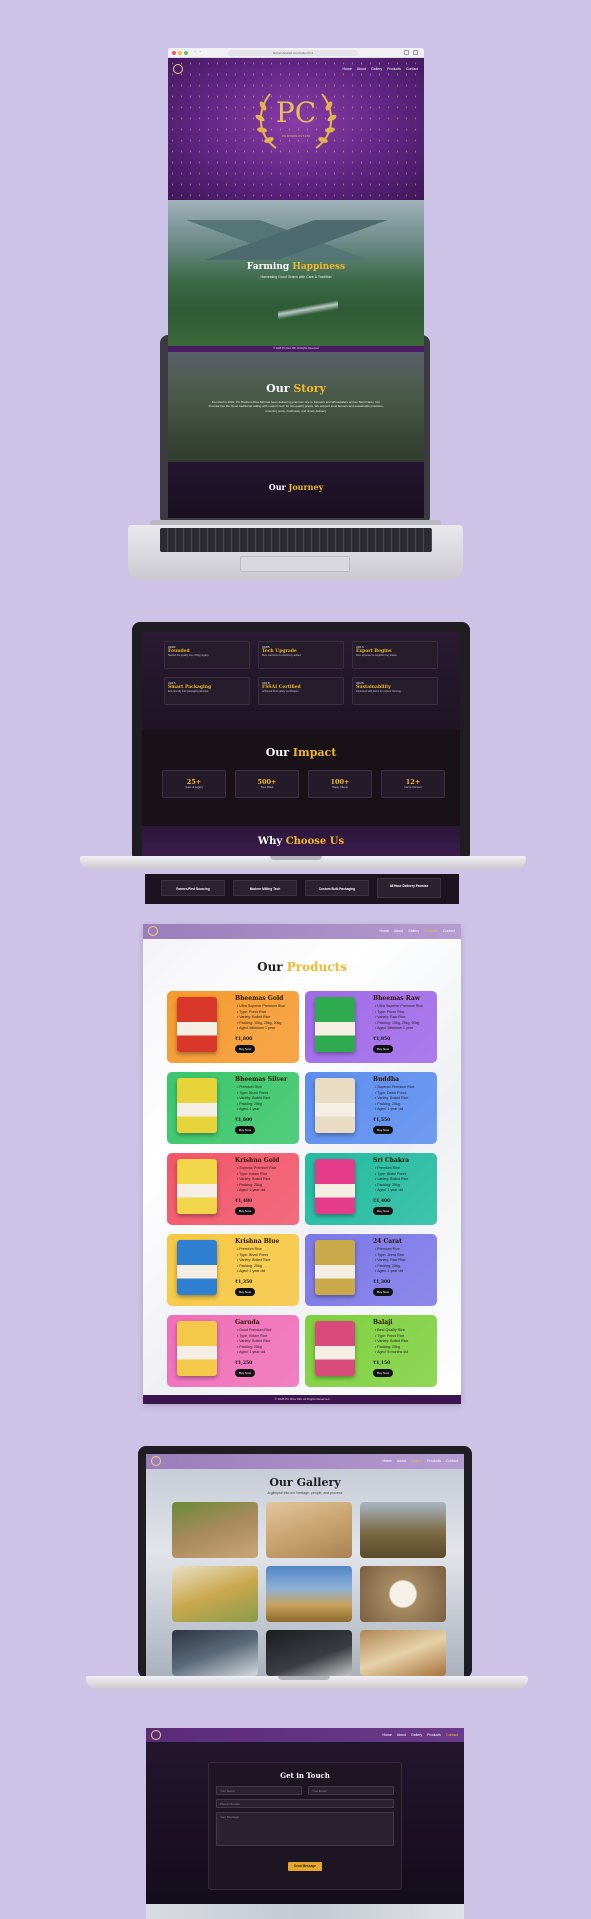  What do you see at coordinates (244, 1120) in the screenshot?
I see `product-price: ₹1,600` at bounding box center [244, 1120].